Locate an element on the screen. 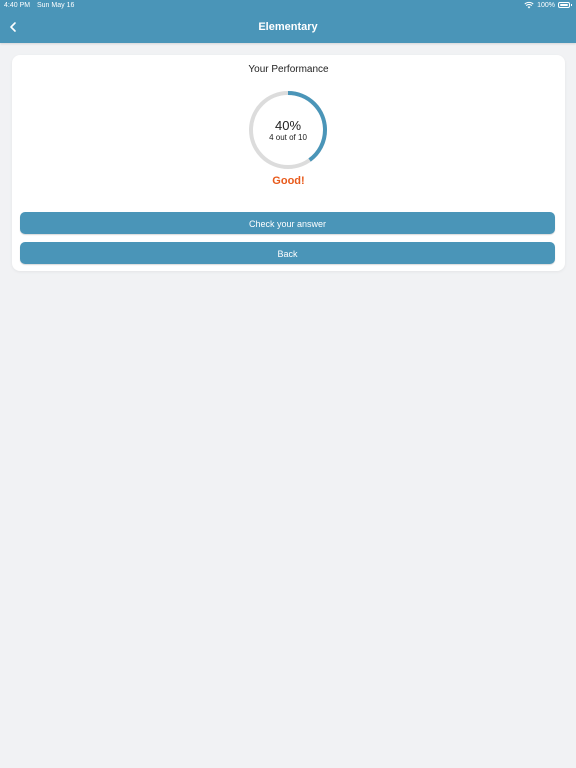 The width and height of the screenshot is (576, 768). performance-title: Your Performance is located at coordinates (288, 69).